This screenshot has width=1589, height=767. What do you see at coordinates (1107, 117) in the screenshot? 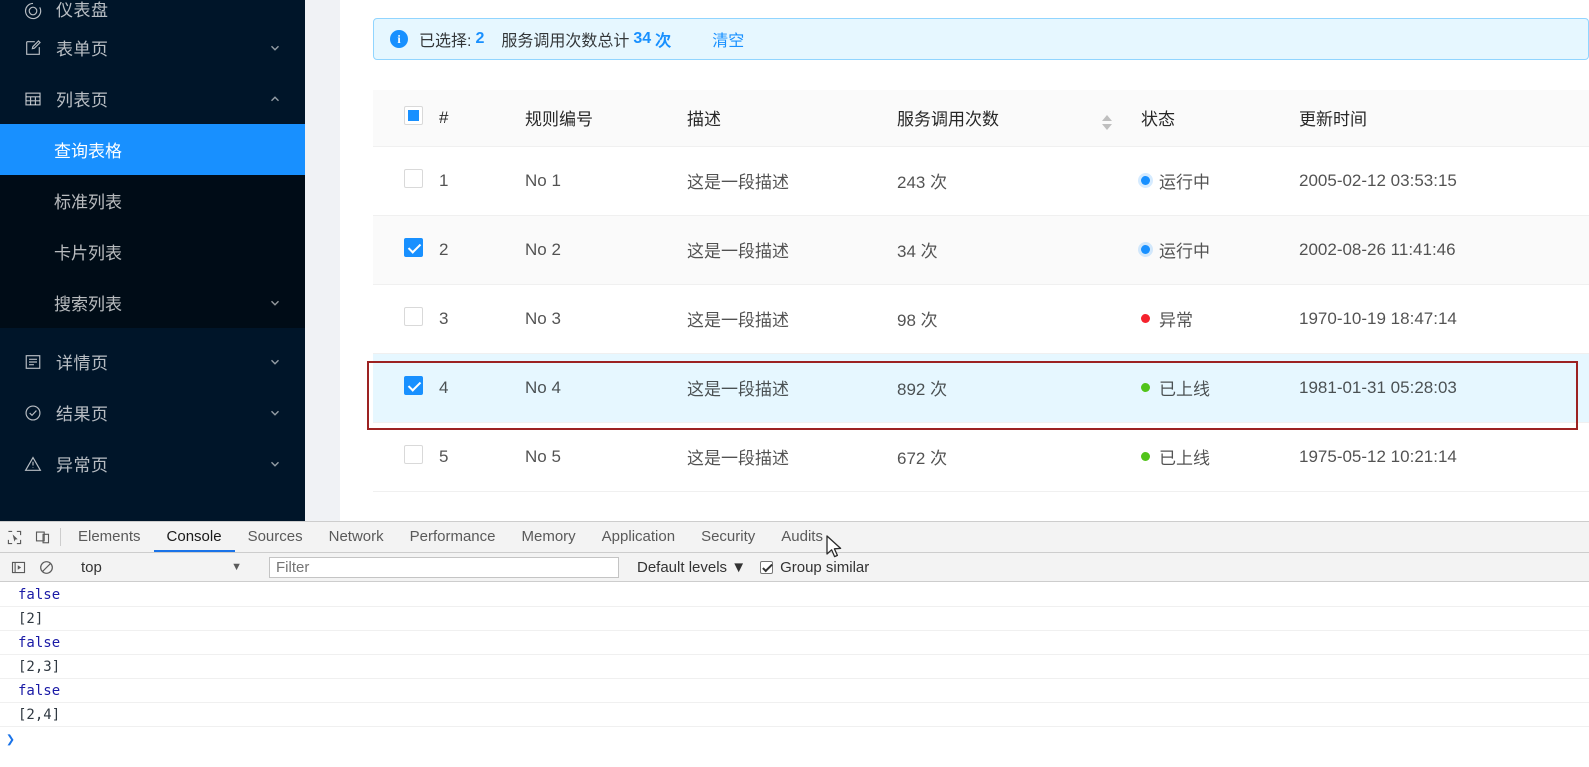
I see `sort-ascending-icon` at bounding box center [1107, 117].